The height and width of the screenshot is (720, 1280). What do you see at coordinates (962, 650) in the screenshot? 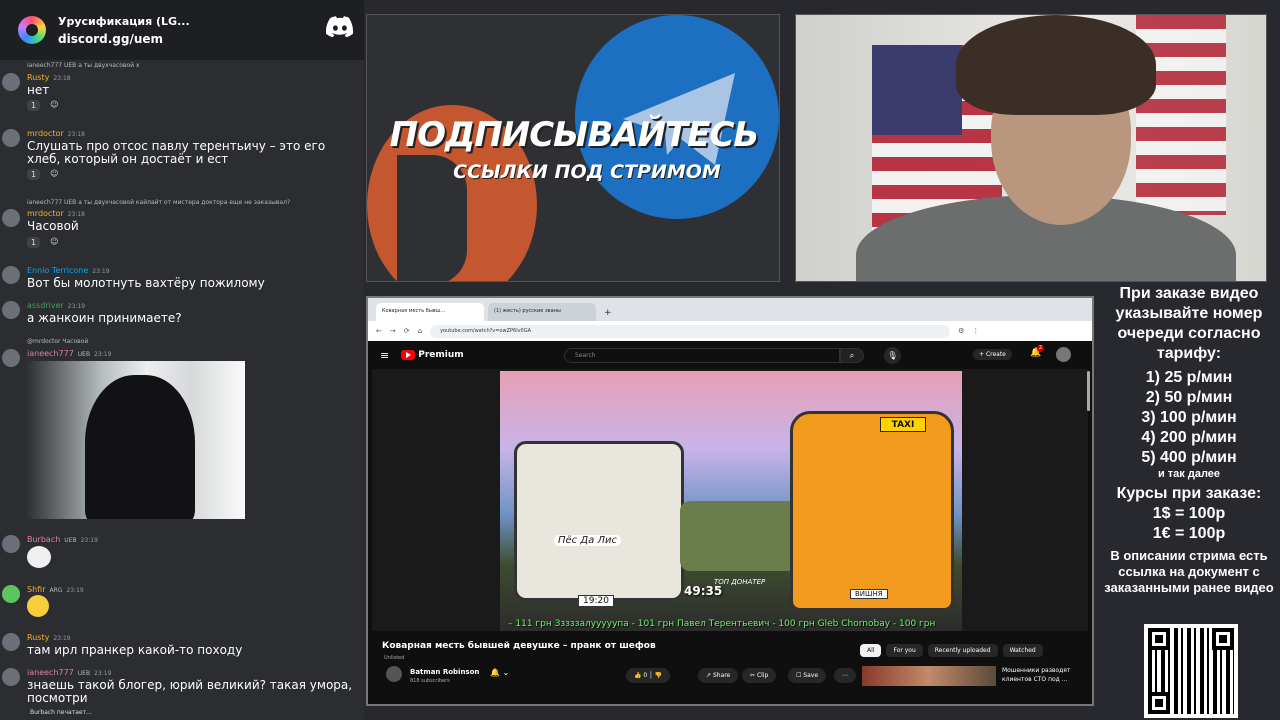
I see `chip-recently-uploaded: Recently uploaded` at bounding box center [962, 650].